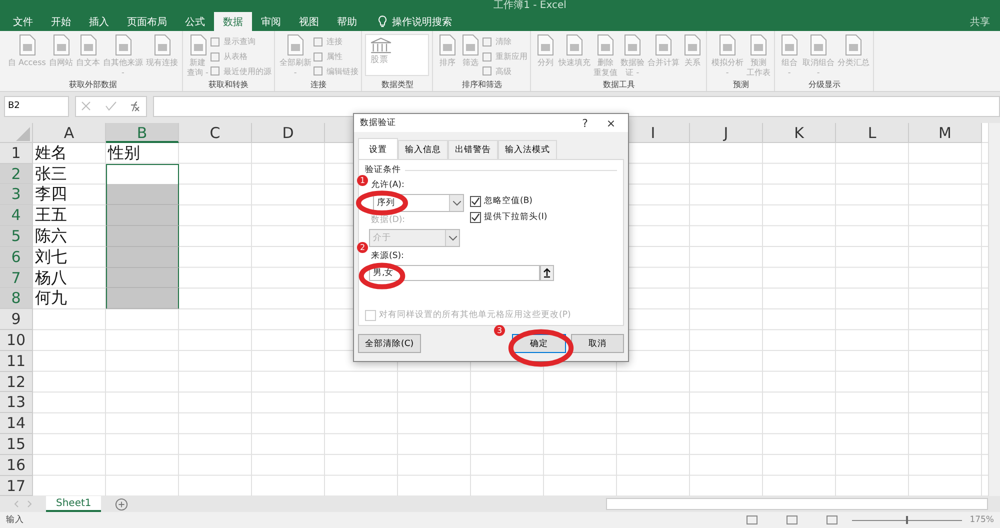  I want to click on row-header: 13, so click(16, 403).